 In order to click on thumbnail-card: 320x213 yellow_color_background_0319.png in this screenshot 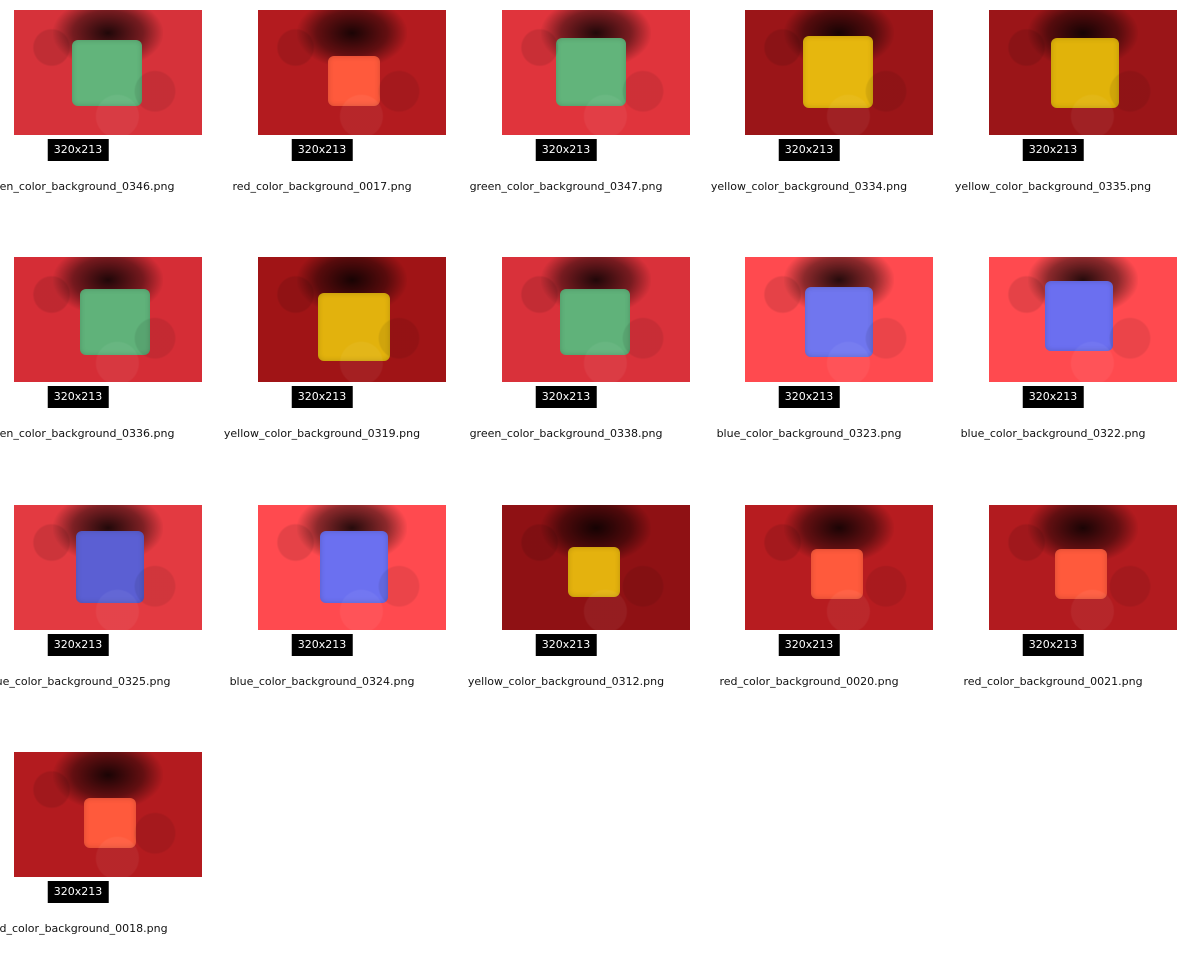, I will do `click(326, 365)`.